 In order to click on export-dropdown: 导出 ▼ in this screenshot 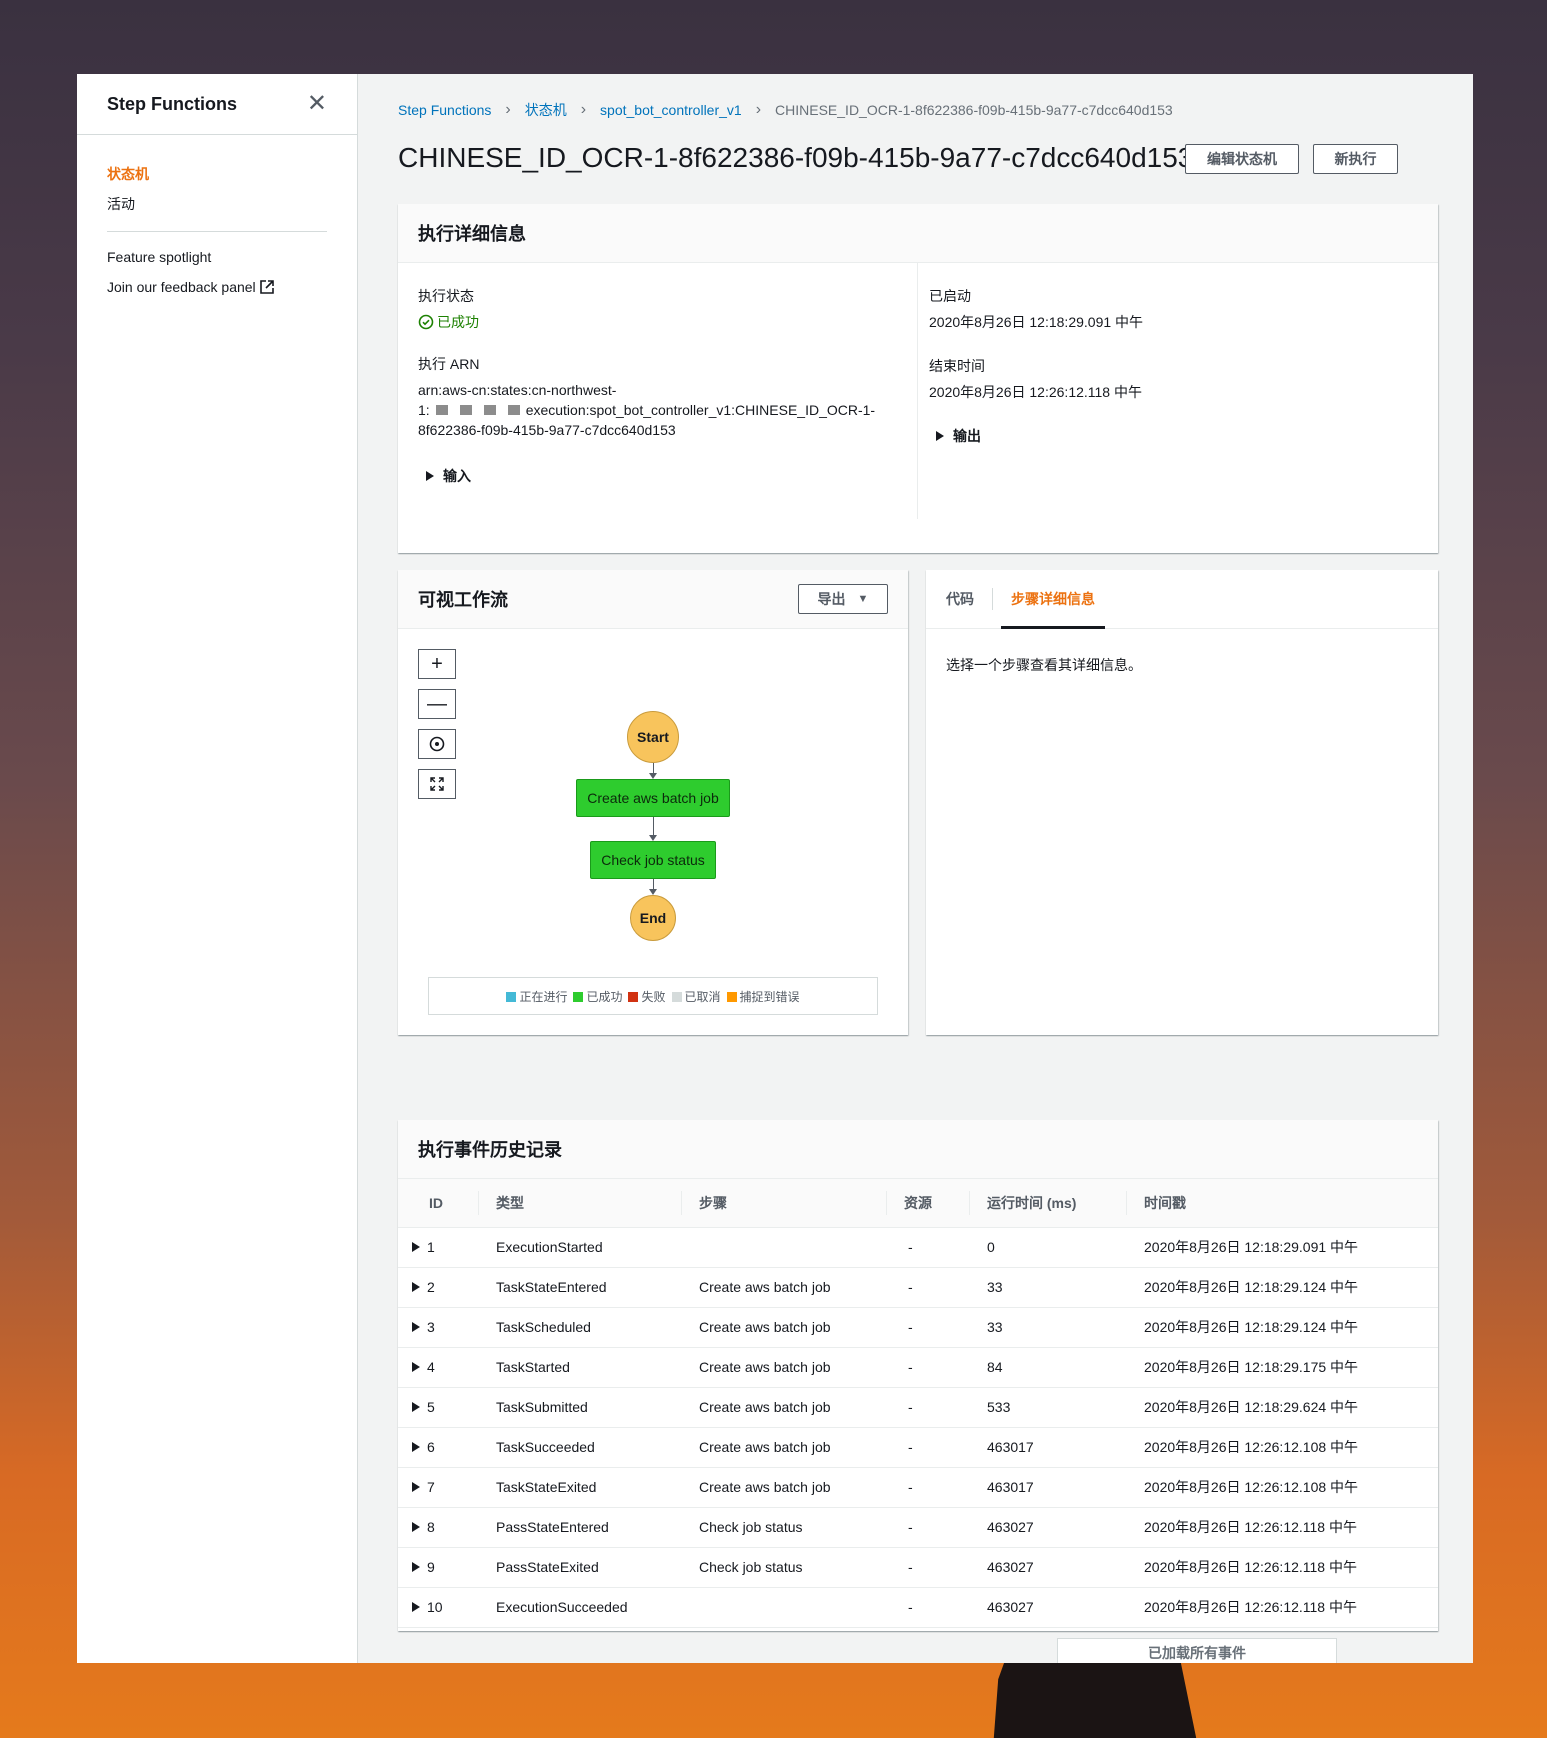, I will do `click(843, 599)`.